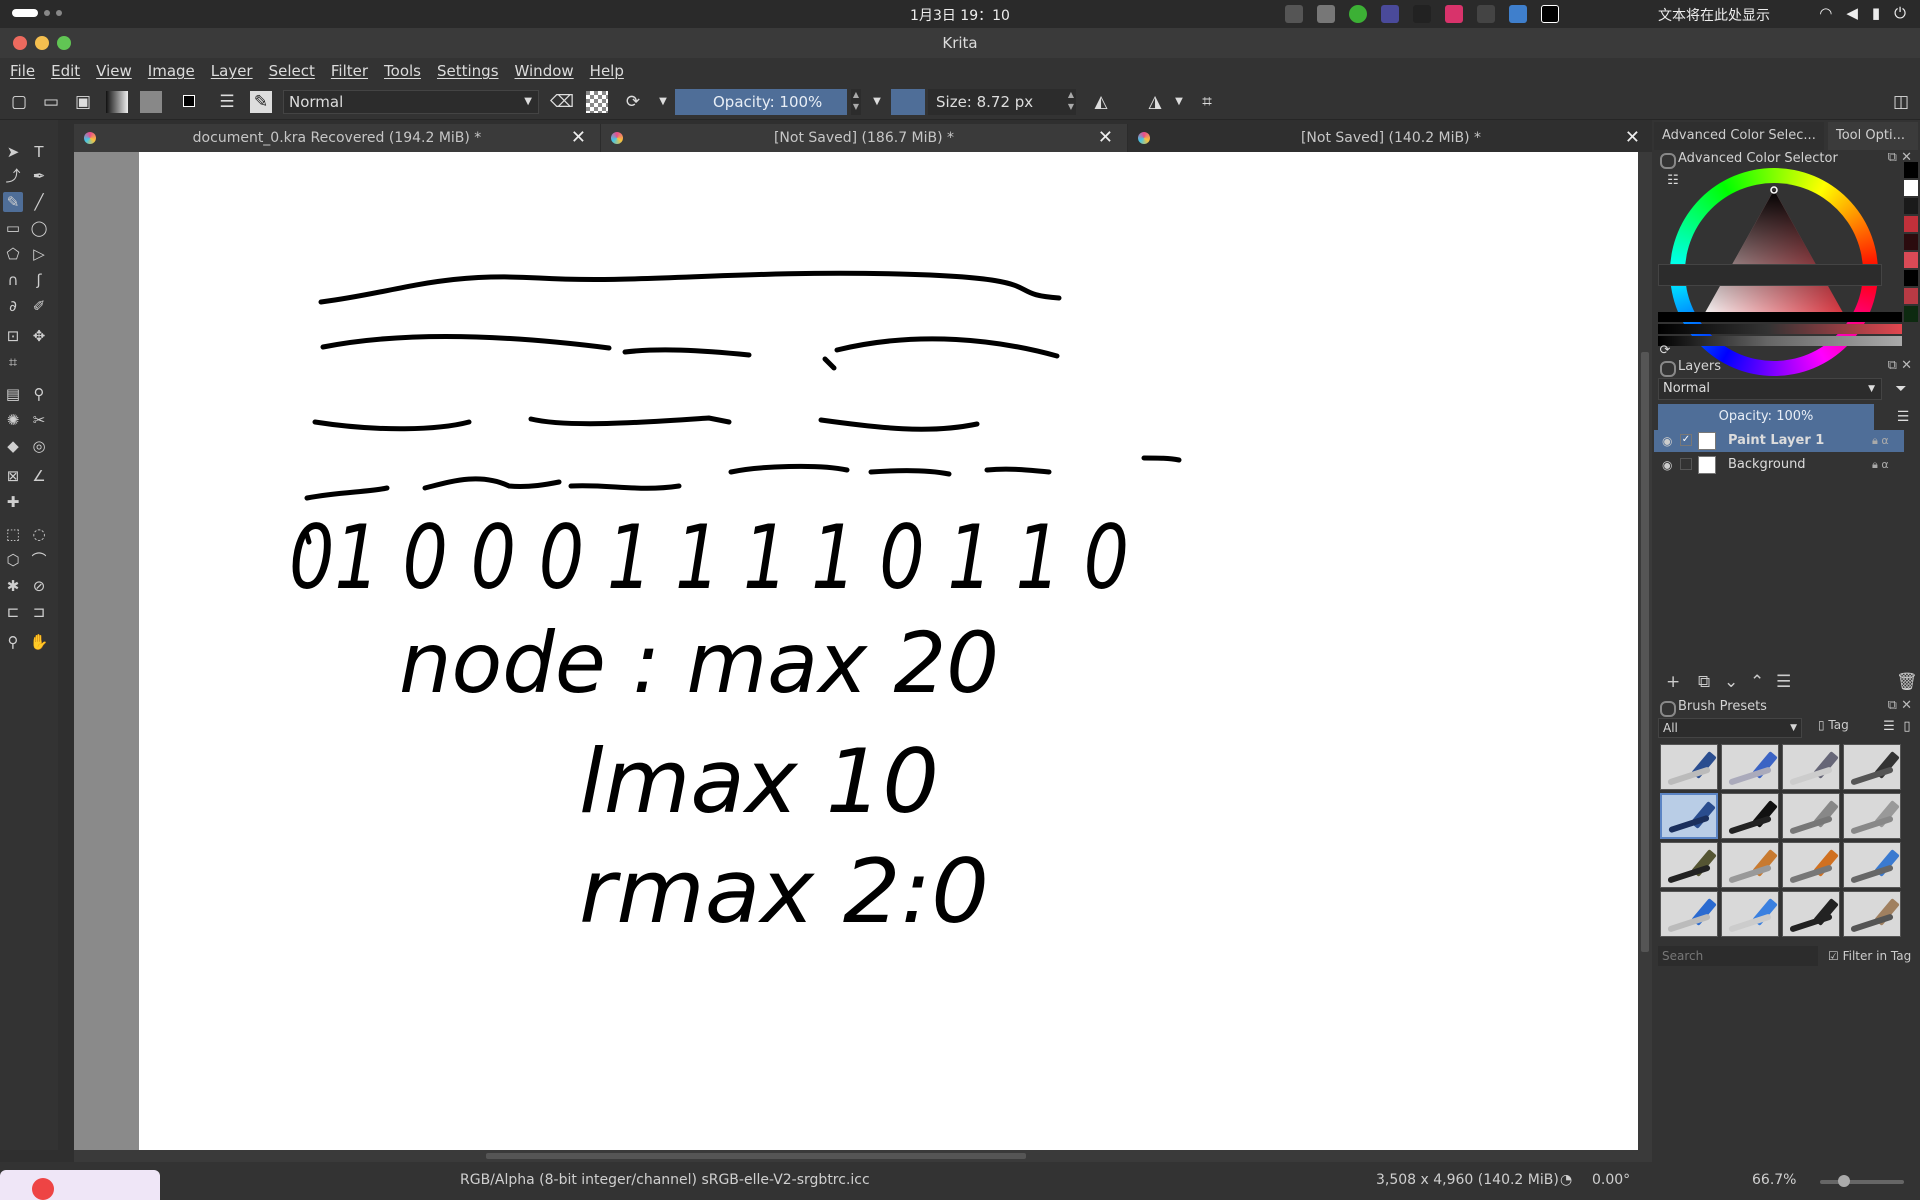 The width and height of the screenshot is (1920, 1200). Describe the element at coordinates (1783, 682) in the screenshot. I see `layer-properties-icon: ☰` at that location.